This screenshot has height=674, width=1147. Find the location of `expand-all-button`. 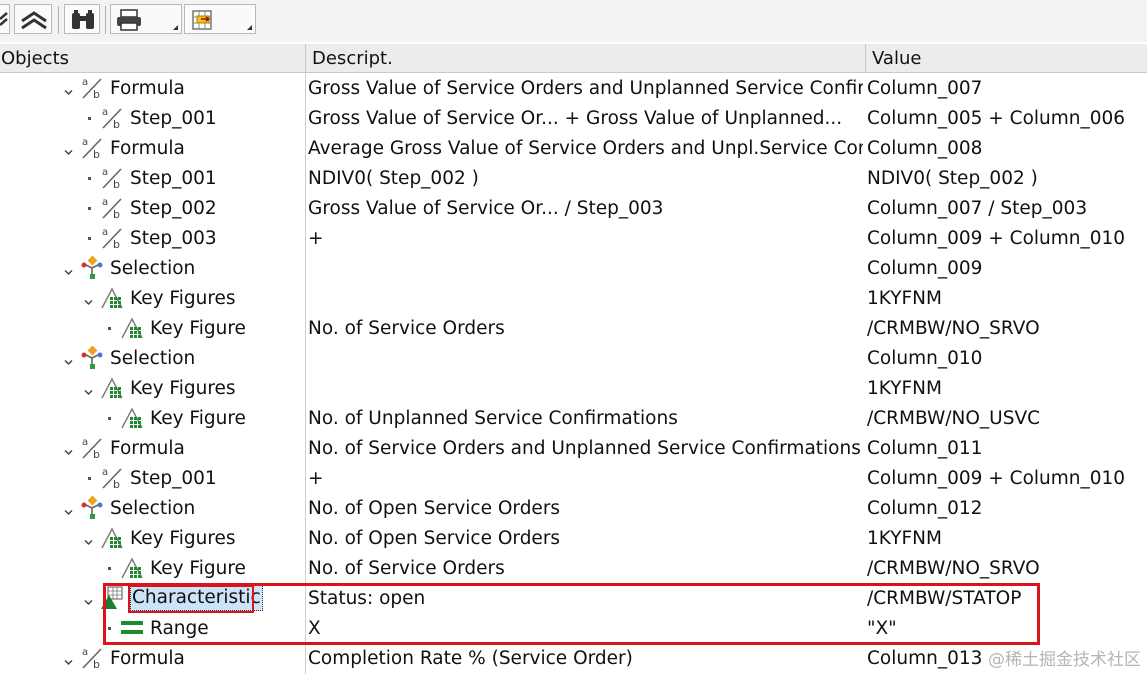

expand-all-button is located at coordinates (33, 19).